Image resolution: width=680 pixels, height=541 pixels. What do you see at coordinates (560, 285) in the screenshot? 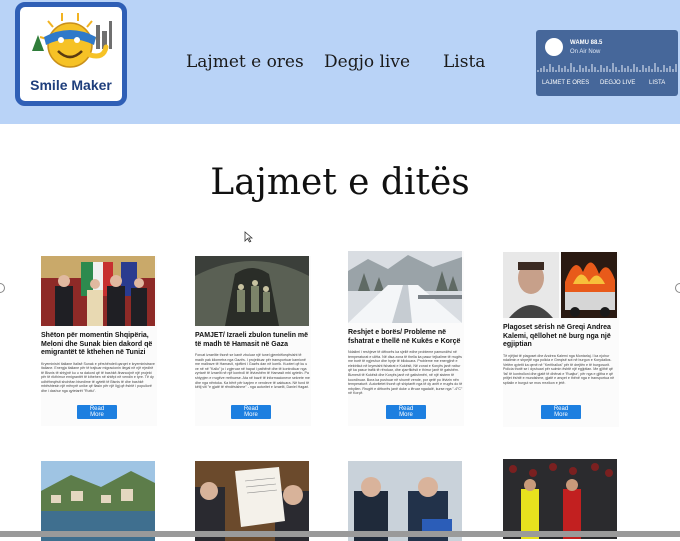
I see `news-image-portrait-fire` at bounding box center [560, 285].